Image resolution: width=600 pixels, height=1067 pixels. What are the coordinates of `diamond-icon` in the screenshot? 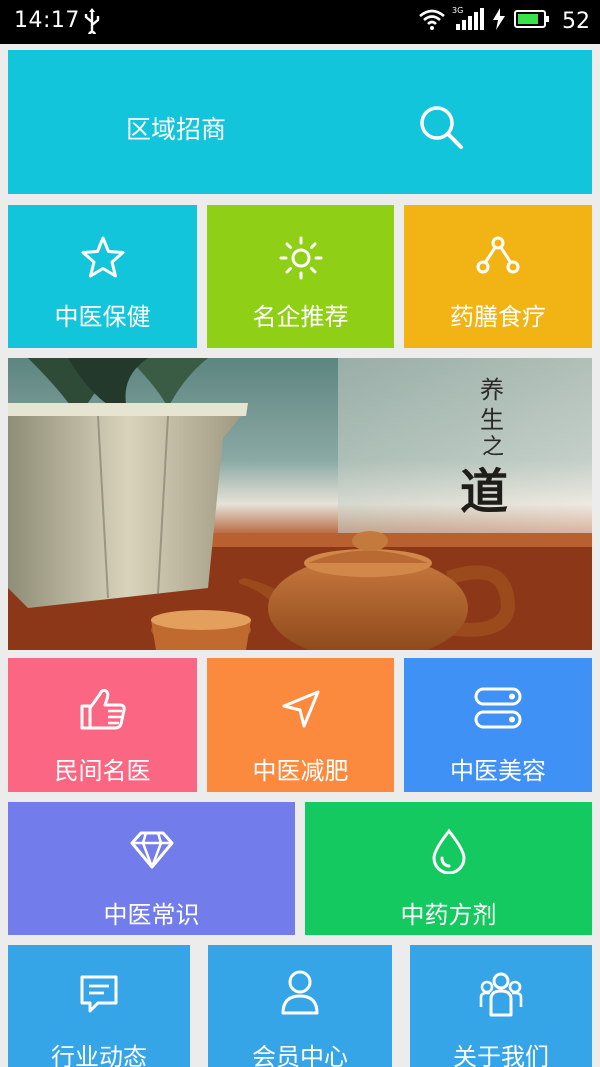 It's located at (152, 852).